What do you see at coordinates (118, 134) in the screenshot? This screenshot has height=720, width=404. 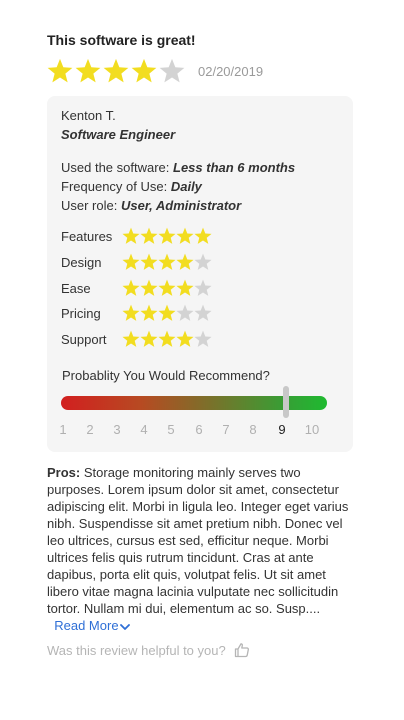 I see `reviewer-job-title: Software Engineer` at bounding box center [118, 134].